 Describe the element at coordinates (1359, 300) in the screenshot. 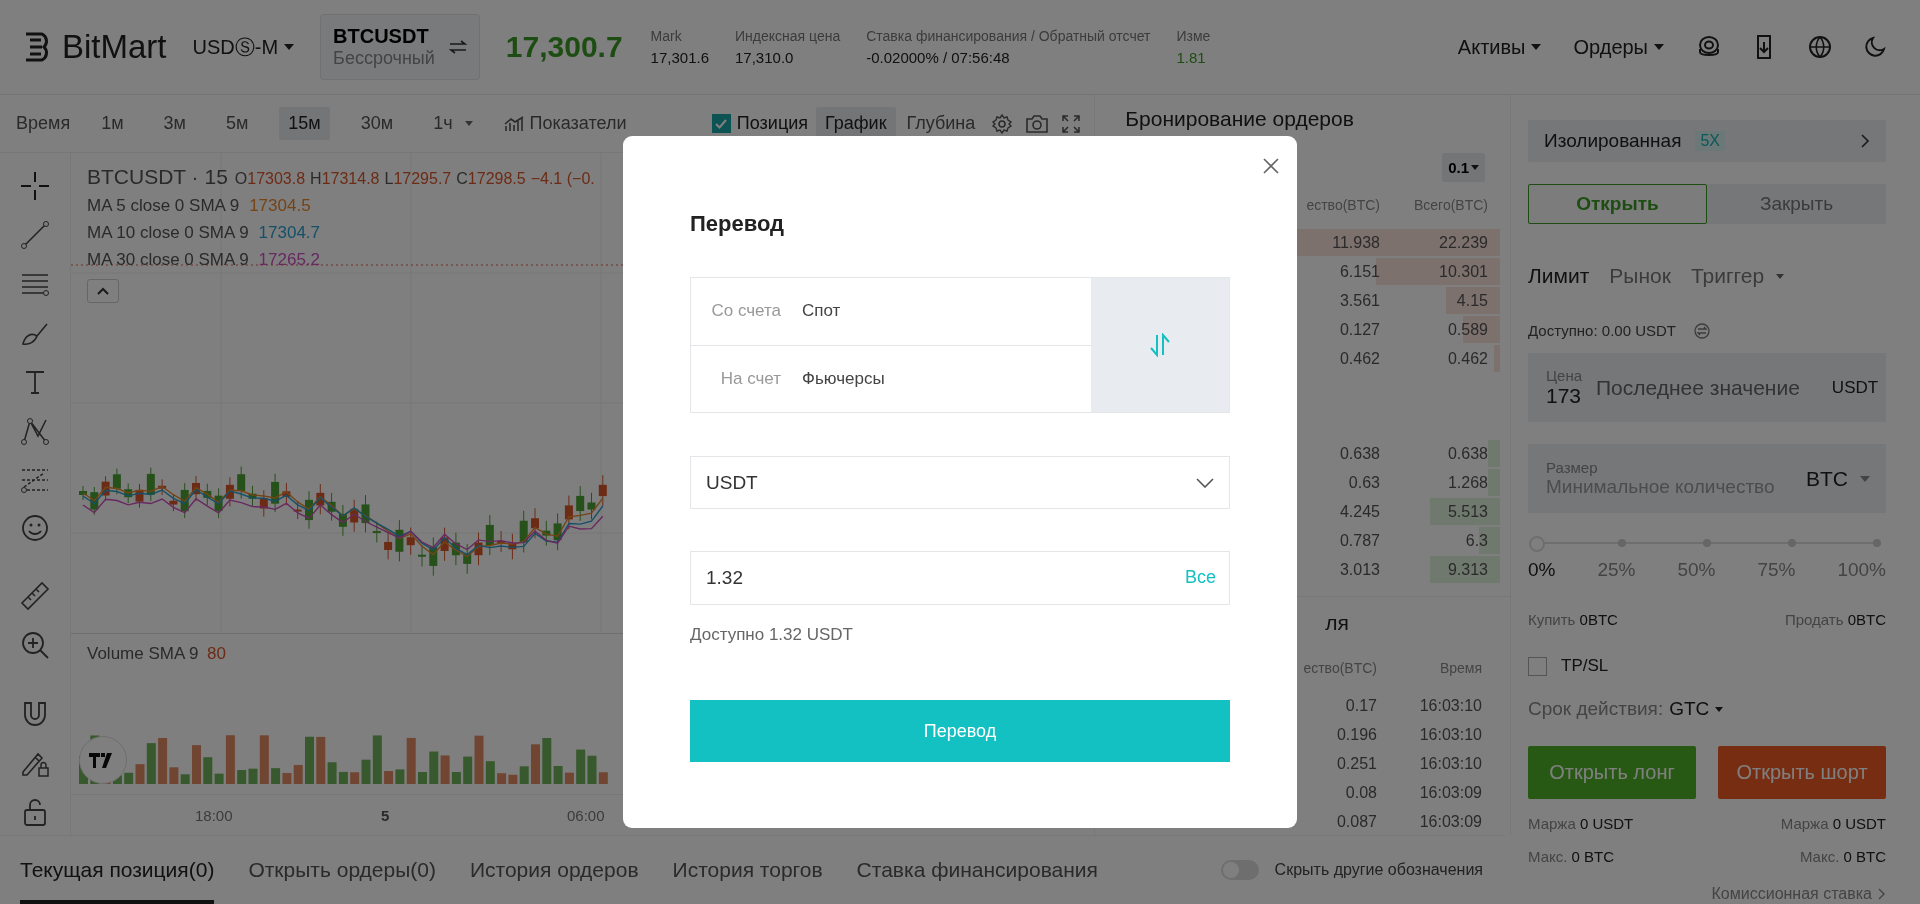

I see `ask-amount: 3.561` at that location.